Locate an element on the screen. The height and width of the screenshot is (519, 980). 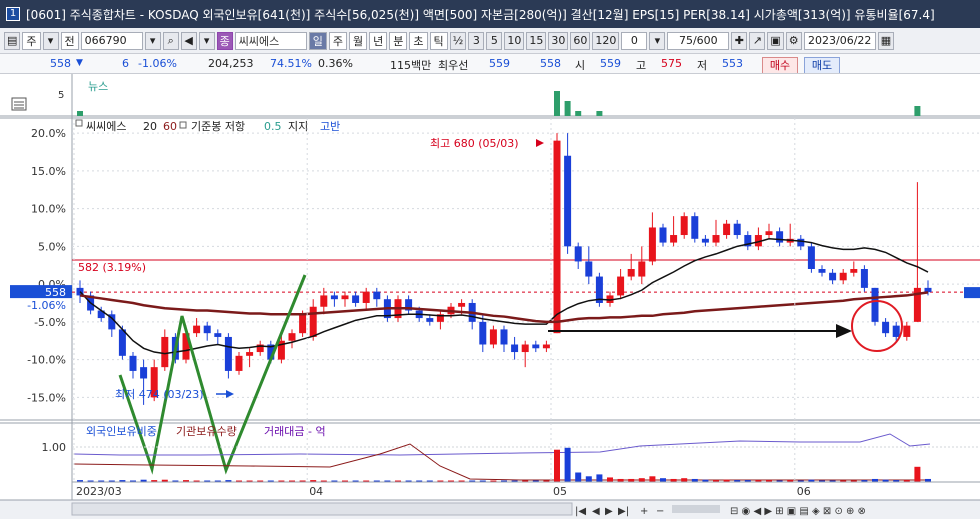
current-price: 558 is located at coordinates (60, 63).